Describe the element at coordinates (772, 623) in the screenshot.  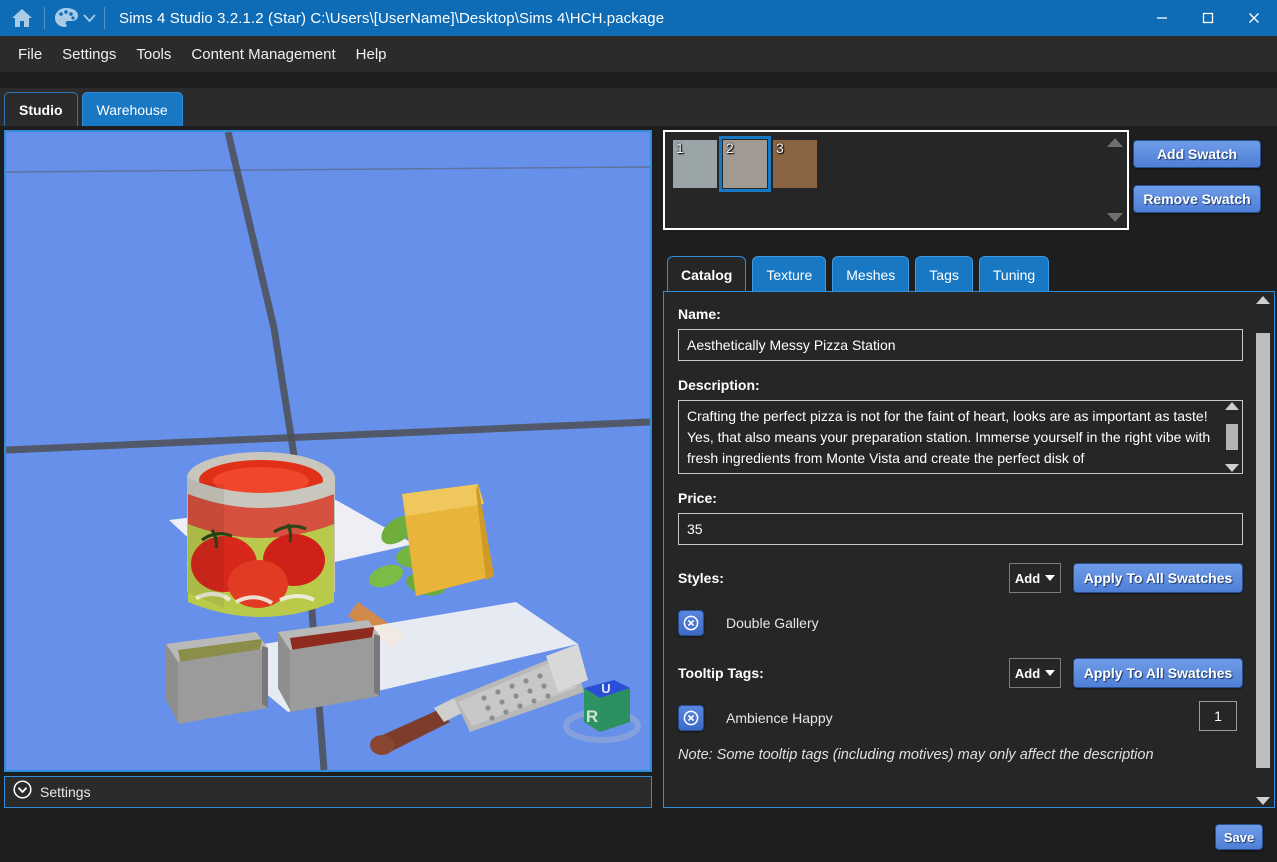
I see `style-name: Double Gallery` at that location.